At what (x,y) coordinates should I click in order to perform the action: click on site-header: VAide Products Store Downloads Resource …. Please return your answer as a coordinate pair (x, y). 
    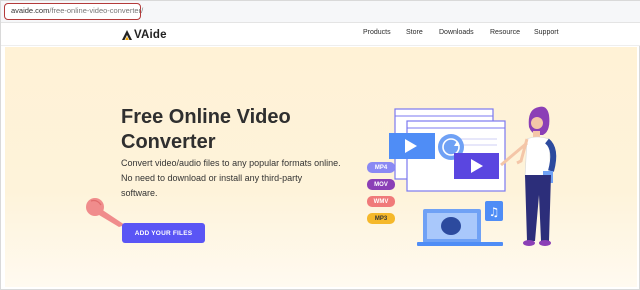
    Looking at the image, I should click on (320, 34).